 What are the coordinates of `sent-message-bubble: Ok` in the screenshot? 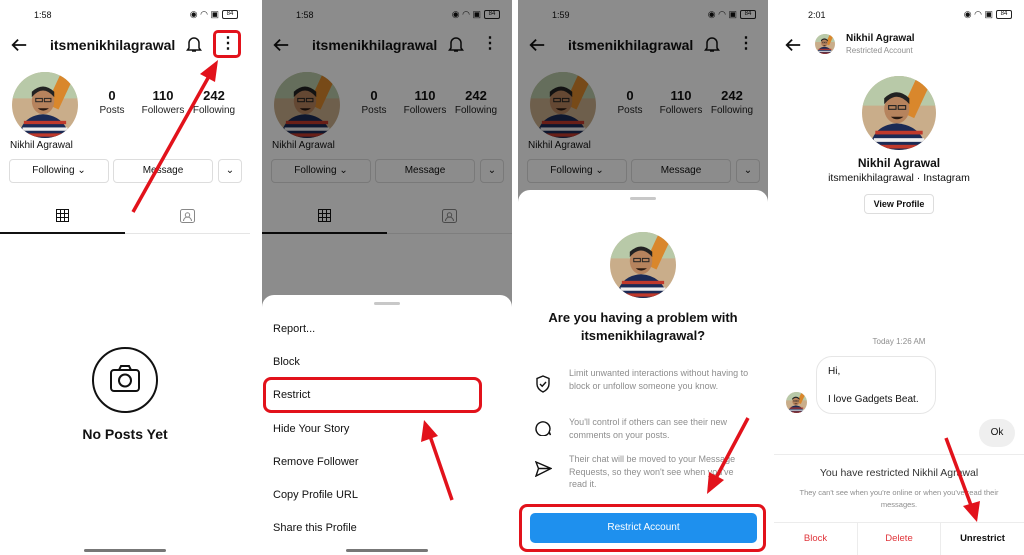 It's located at (997, 433).